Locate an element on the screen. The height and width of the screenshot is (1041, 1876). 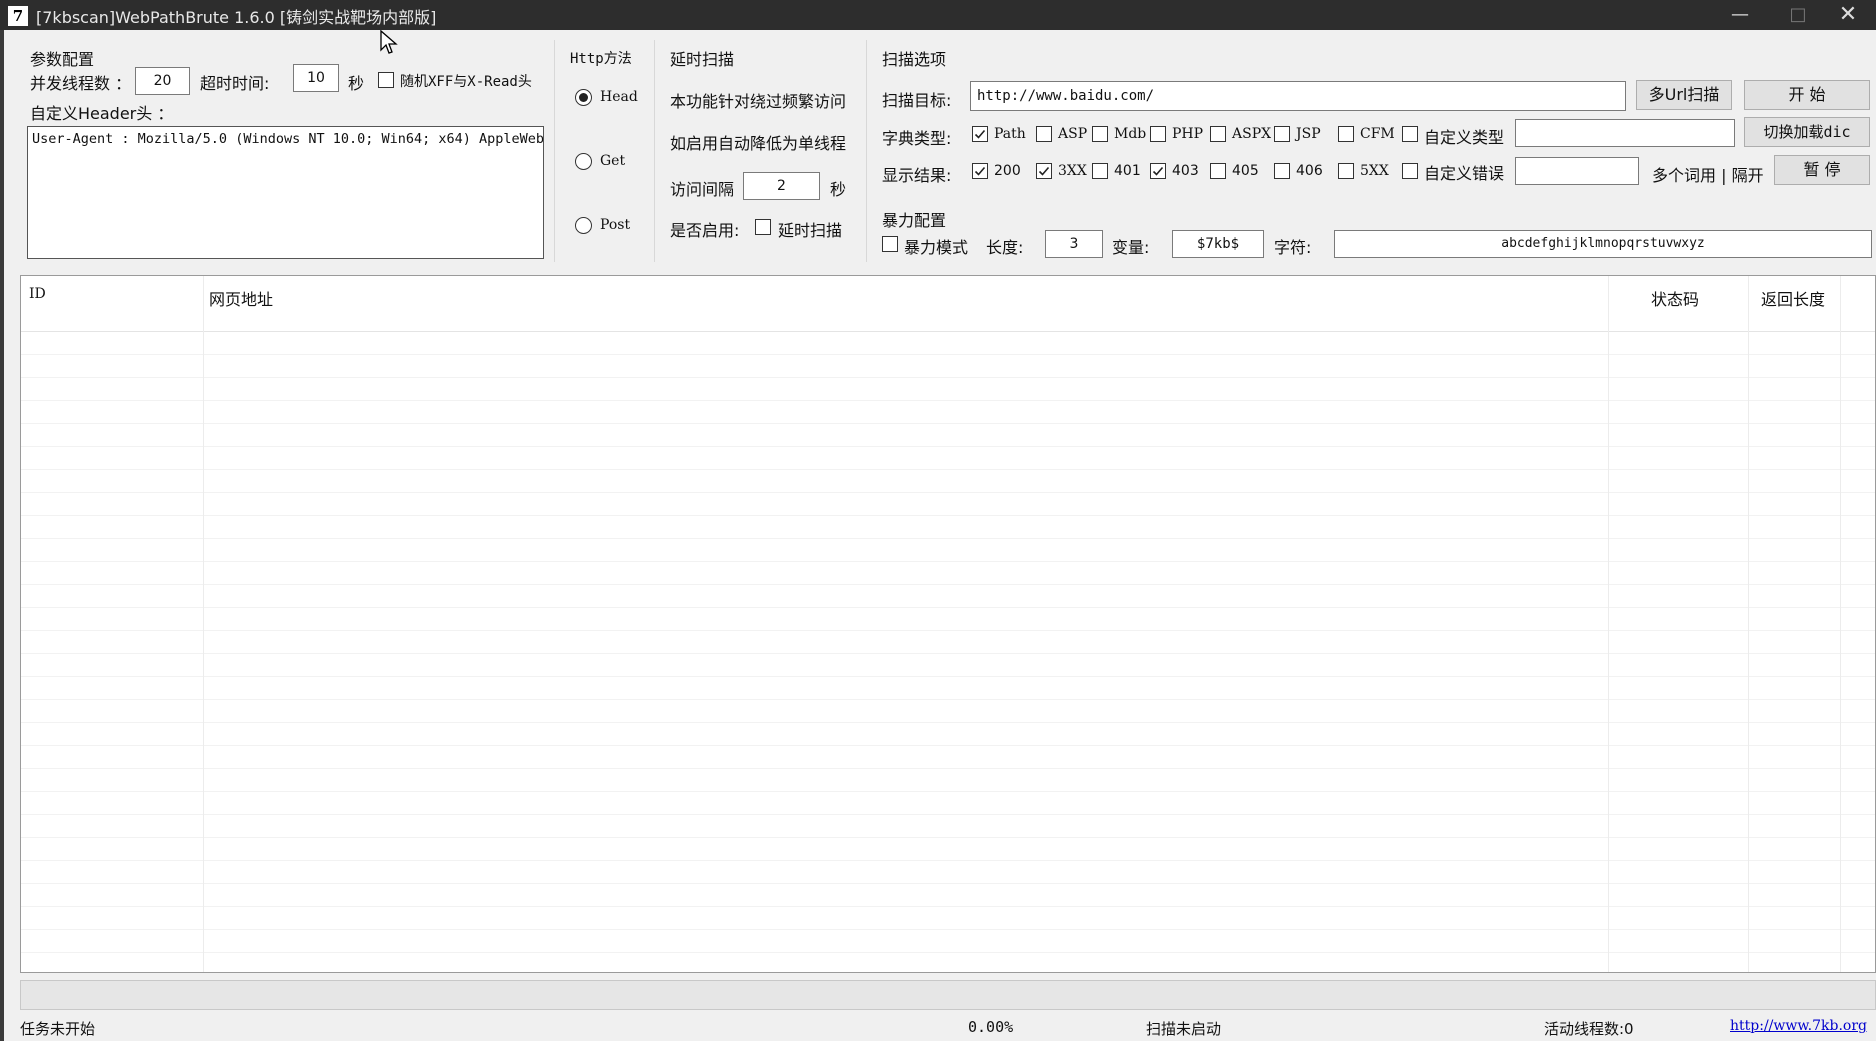
close-icon: ✕ is located at coordinates (1848, 15).